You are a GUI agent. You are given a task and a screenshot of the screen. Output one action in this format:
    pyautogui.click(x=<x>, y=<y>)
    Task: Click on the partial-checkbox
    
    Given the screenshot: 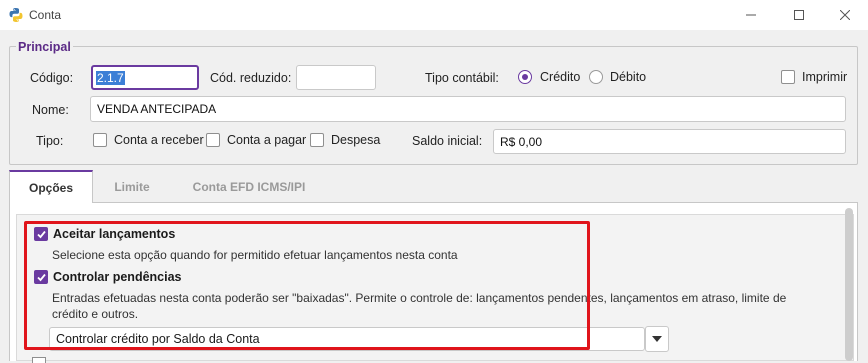 What is the action you would take?
    pyautogui.click(x=39, y=360)
    